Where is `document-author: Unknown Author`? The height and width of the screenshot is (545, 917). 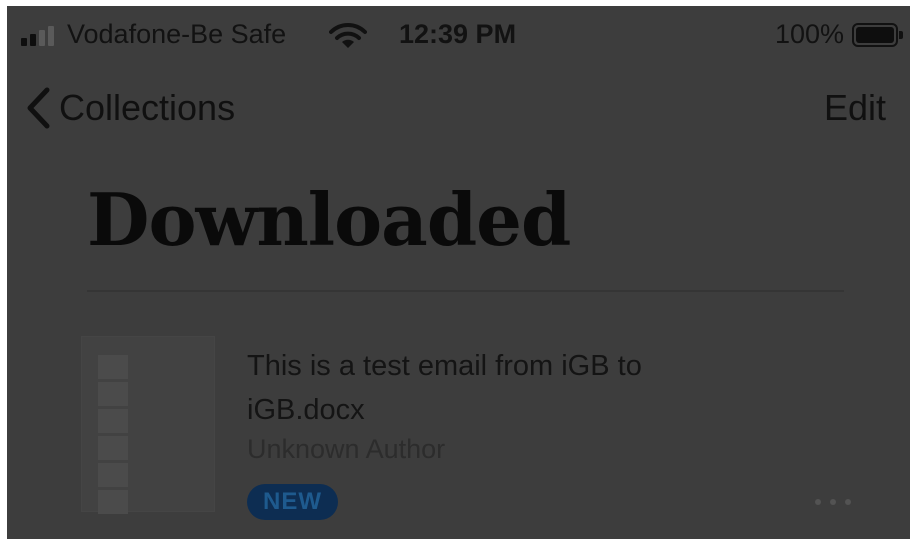 document-author: Unknown Author is located at coordinates (346, 449).